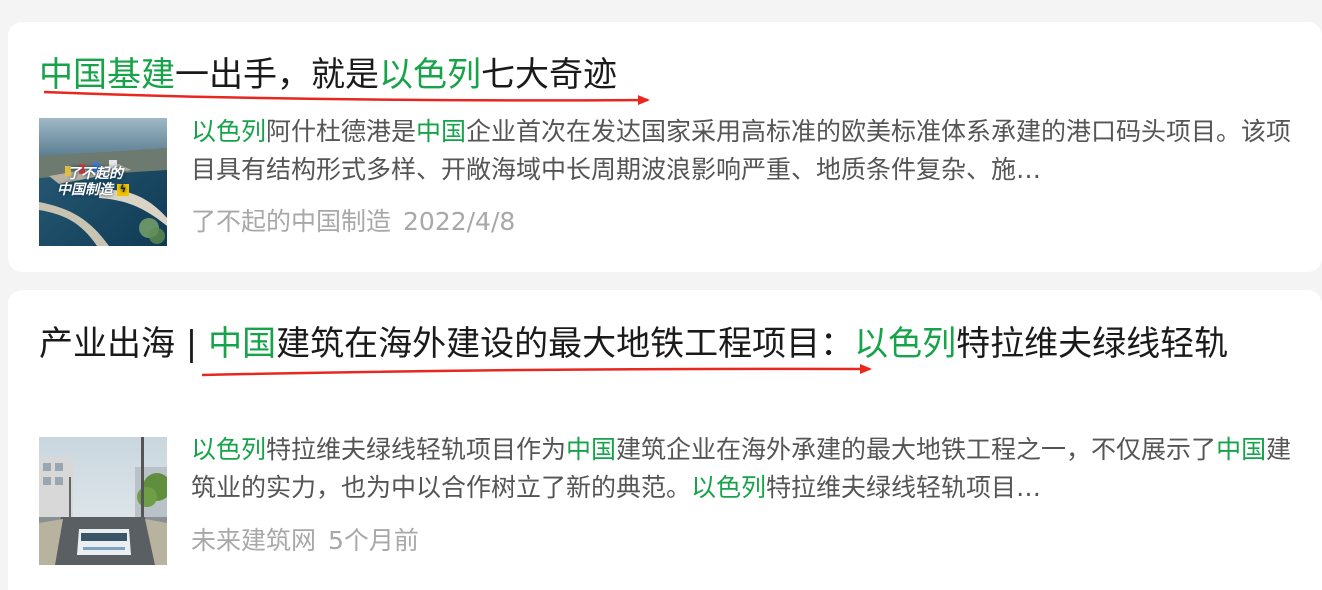  What do you see at coordinates (277, 75) in the screenshot?
I see `text-segment: 一出手，就是` at bounding box center [277, 75].